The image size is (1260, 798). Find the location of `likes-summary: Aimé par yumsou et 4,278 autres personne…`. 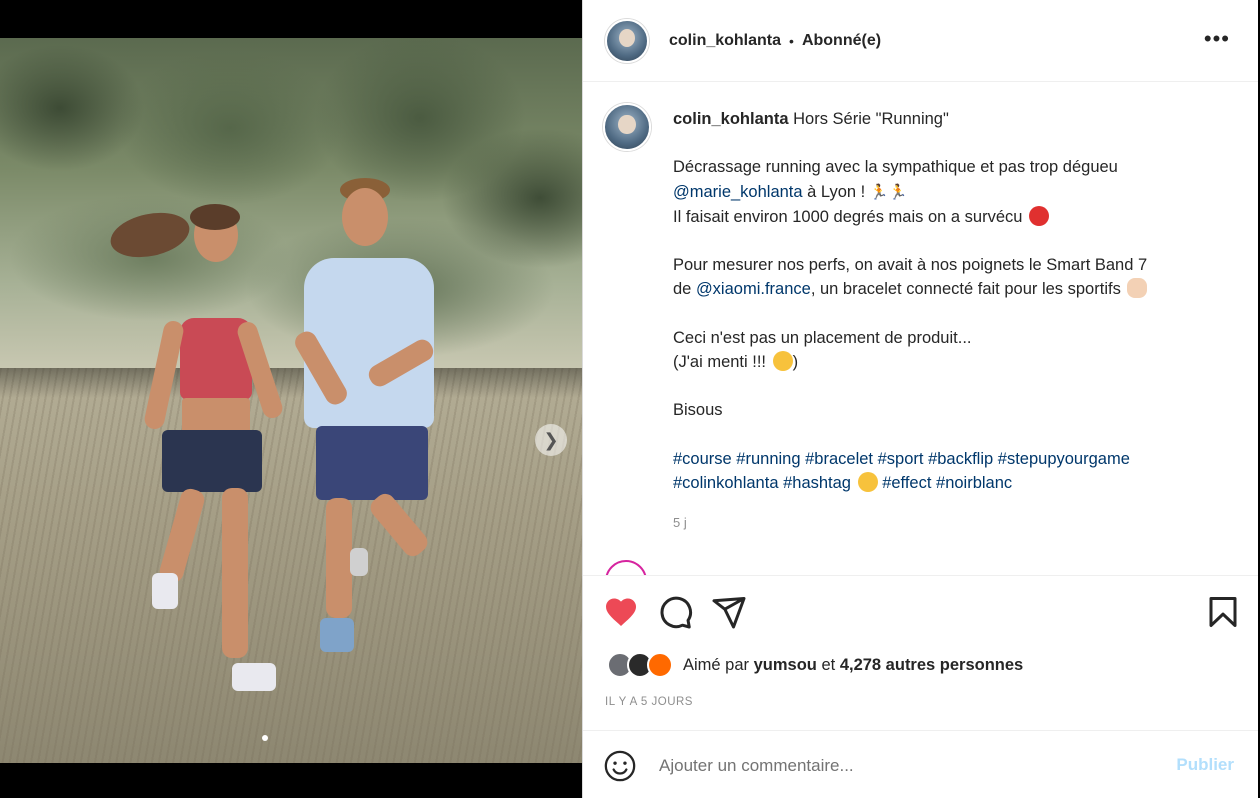

likes-summary: Aimé par yumsou et 4,278 autres personne… is located at coordinates (815, 665).